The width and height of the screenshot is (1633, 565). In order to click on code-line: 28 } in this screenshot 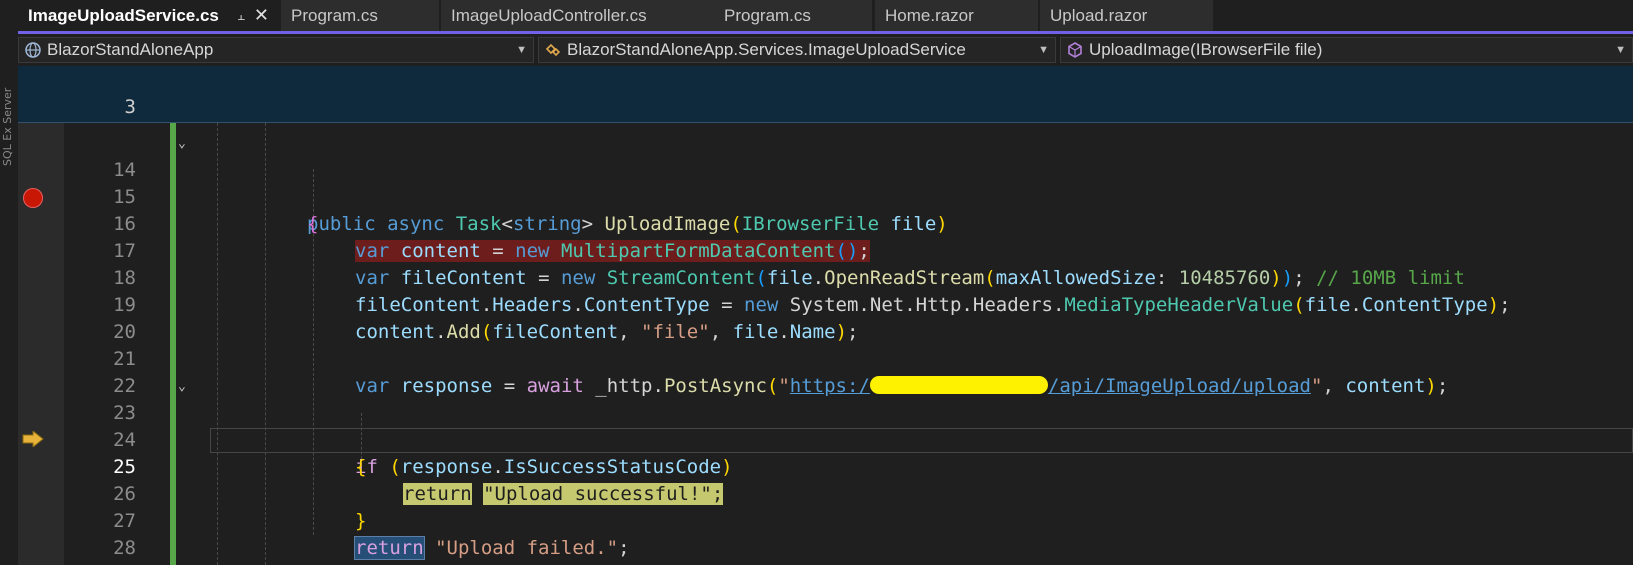, I will do `click(825, 536)`.